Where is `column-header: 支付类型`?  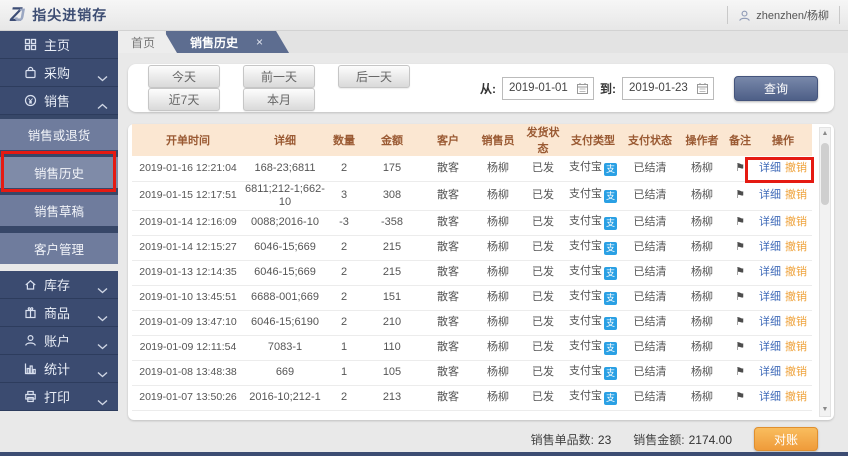
column-header: 支付类型 is located at coordinates (593, 140).